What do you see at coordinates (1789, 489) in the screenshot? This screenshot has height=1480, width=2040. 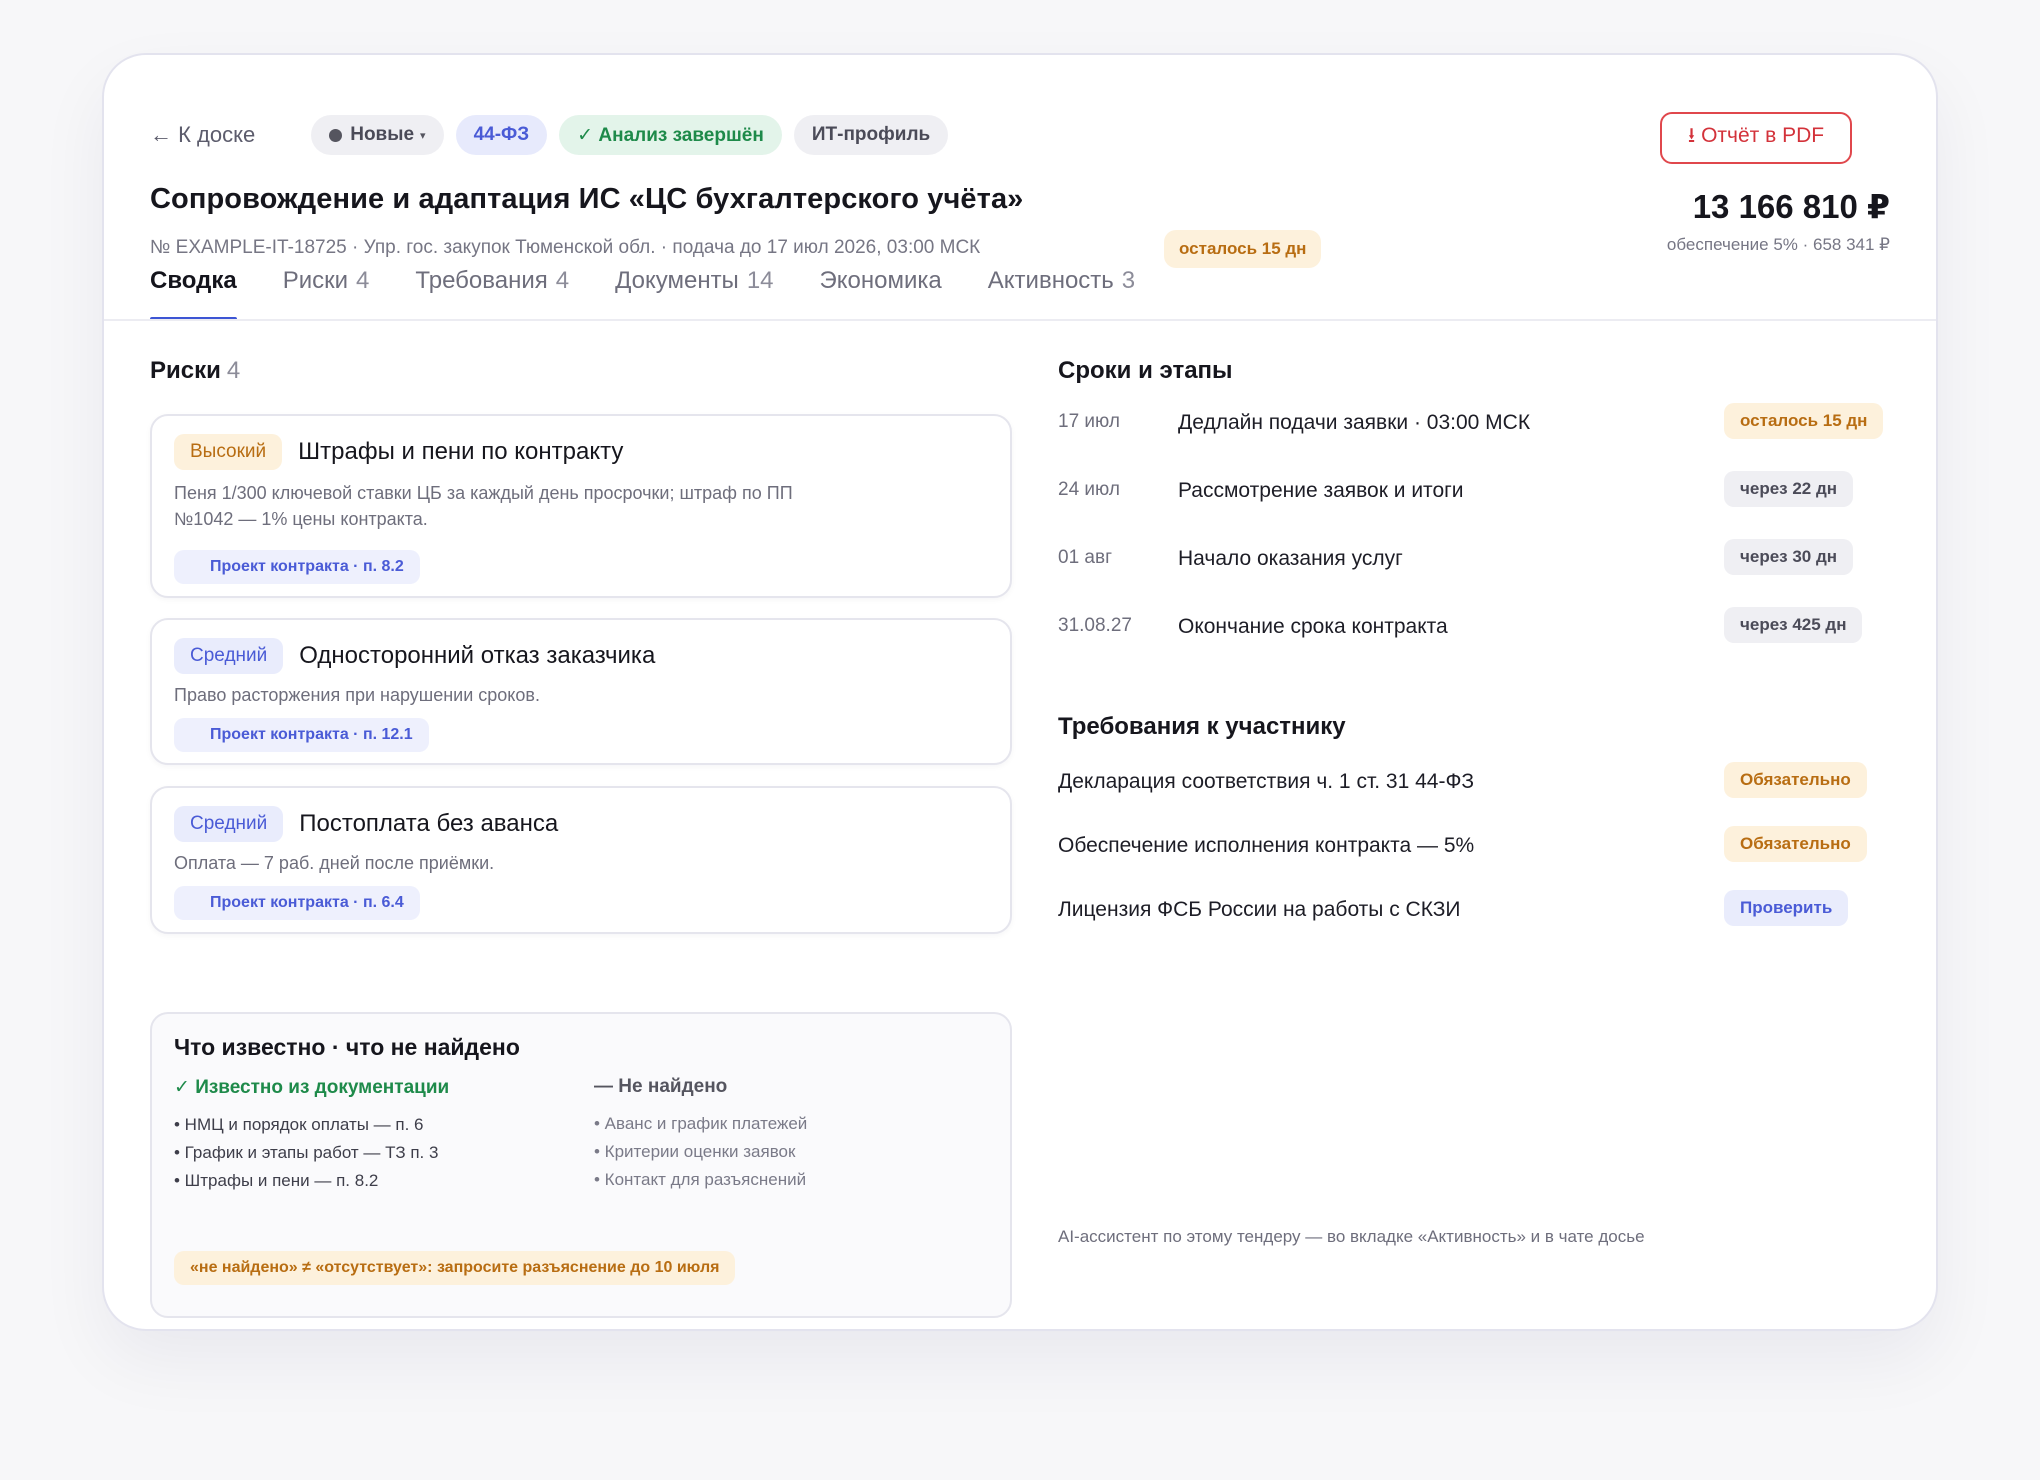 I see `stage-badge: через 22 дн` at bounding box center [1789, 489].